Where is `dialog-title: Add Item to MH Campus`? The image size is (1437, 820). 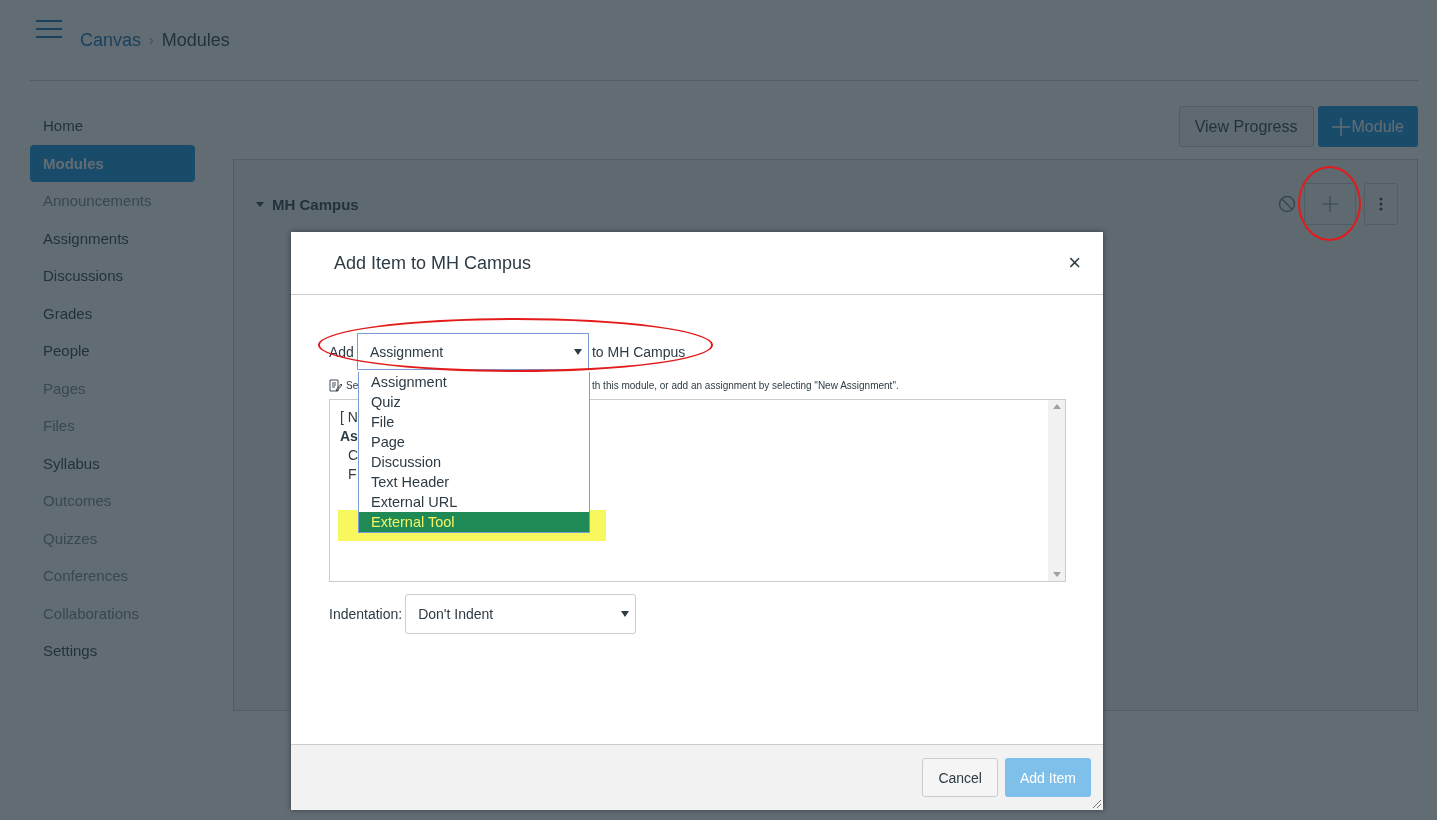 dialog-title: Add Item to MH Campus is located at coordinates (433, 263).